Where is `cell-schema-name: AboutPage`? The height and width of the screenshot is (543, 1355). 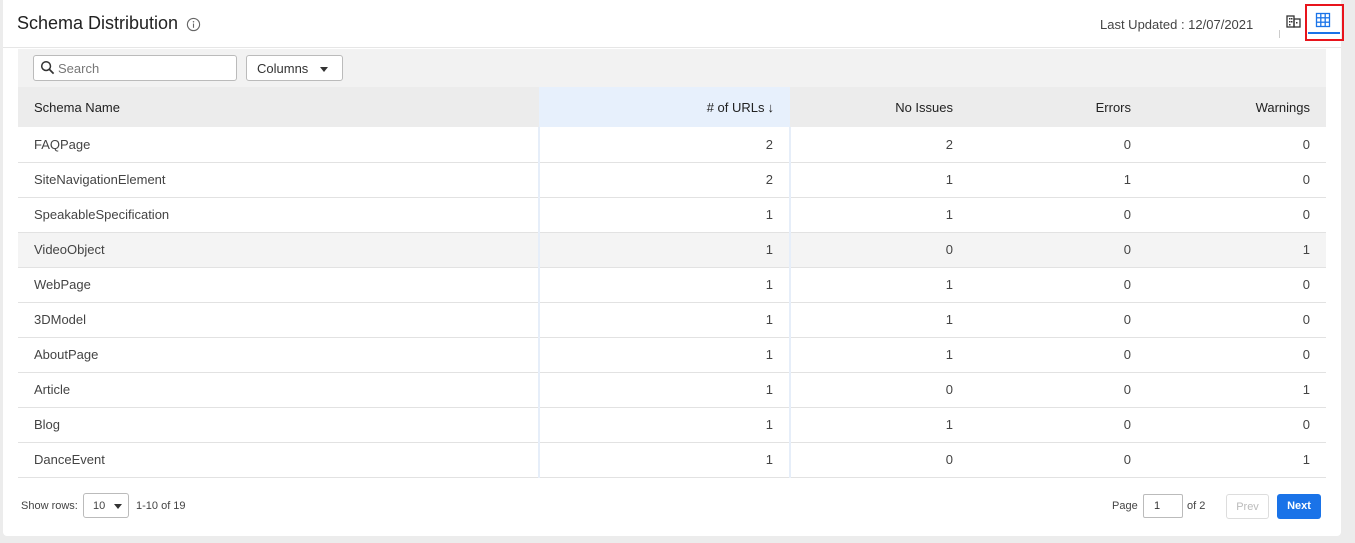
cell-schema-name: AboutPage is located at coordinates (278, 355).